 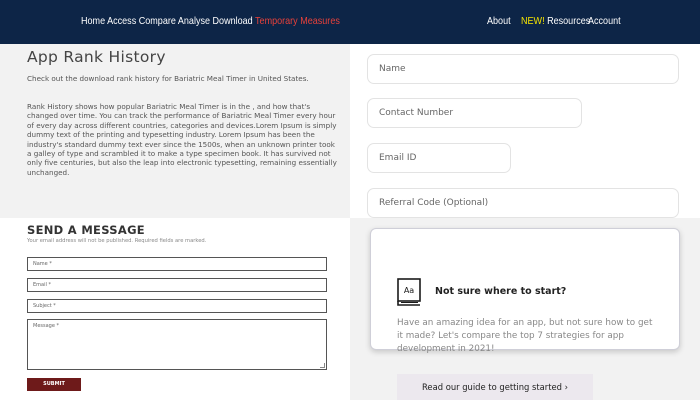 What do you see at coordinates (434, 203) in the screenshot?
I see `referral-code-placeholder: Referral Code (Optional)` at bounding box center [434, 203].